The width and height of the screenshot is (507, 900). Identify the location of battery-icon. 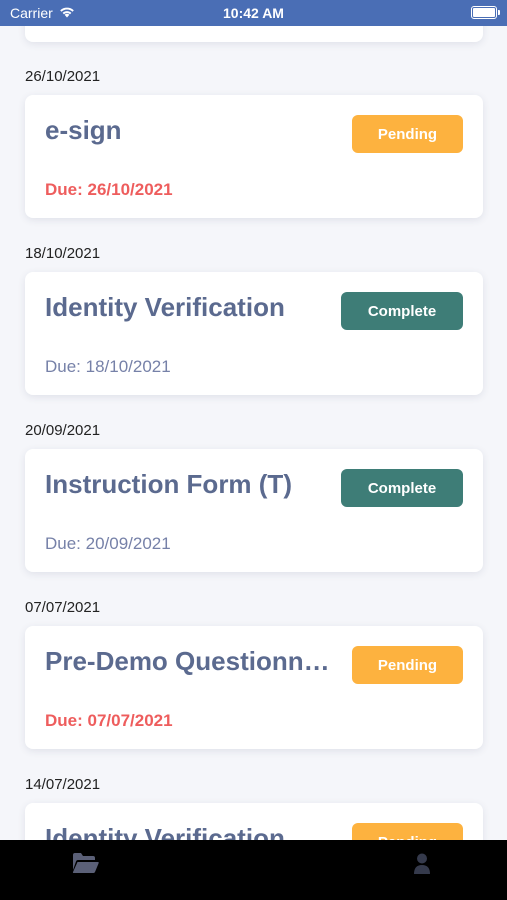
(485, 12).